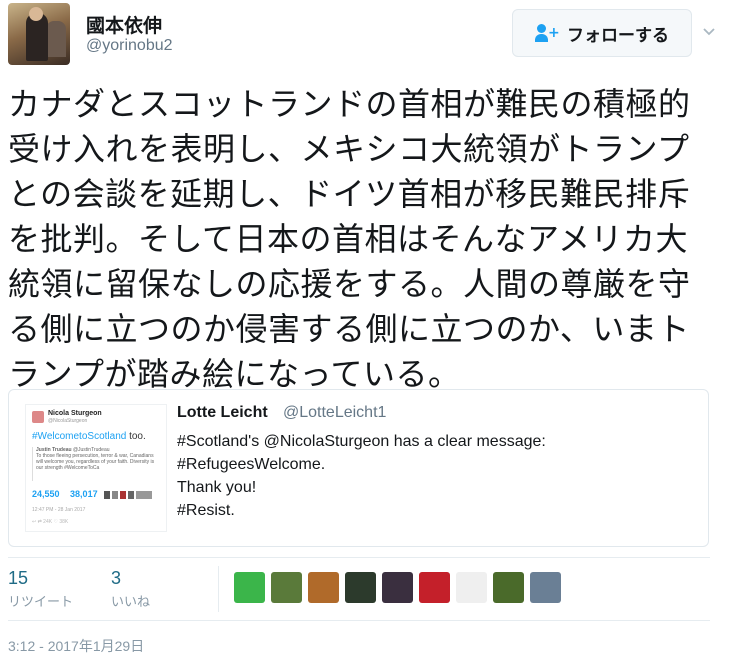 This screenshot has width=750, height=672. What do you see at coordinates (56, 39) in the screenshot?
I see `avatar-bust-shape` at bounding box center [56, 39].